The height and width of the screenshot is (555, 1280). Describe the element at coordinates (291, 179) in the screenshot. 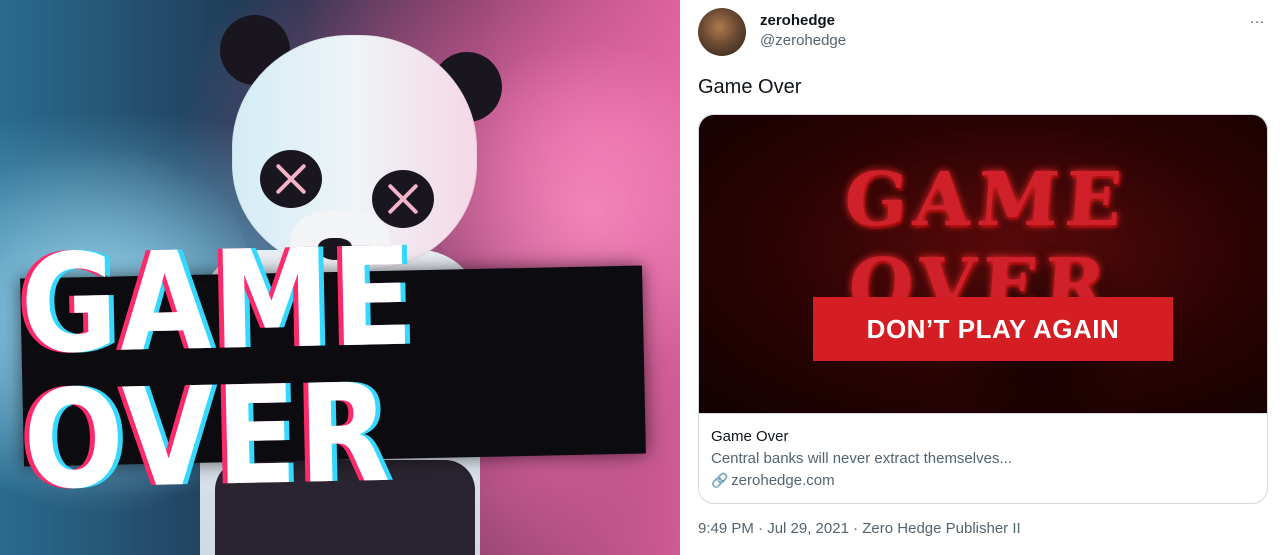

I see `panda-eye-left` at that location.